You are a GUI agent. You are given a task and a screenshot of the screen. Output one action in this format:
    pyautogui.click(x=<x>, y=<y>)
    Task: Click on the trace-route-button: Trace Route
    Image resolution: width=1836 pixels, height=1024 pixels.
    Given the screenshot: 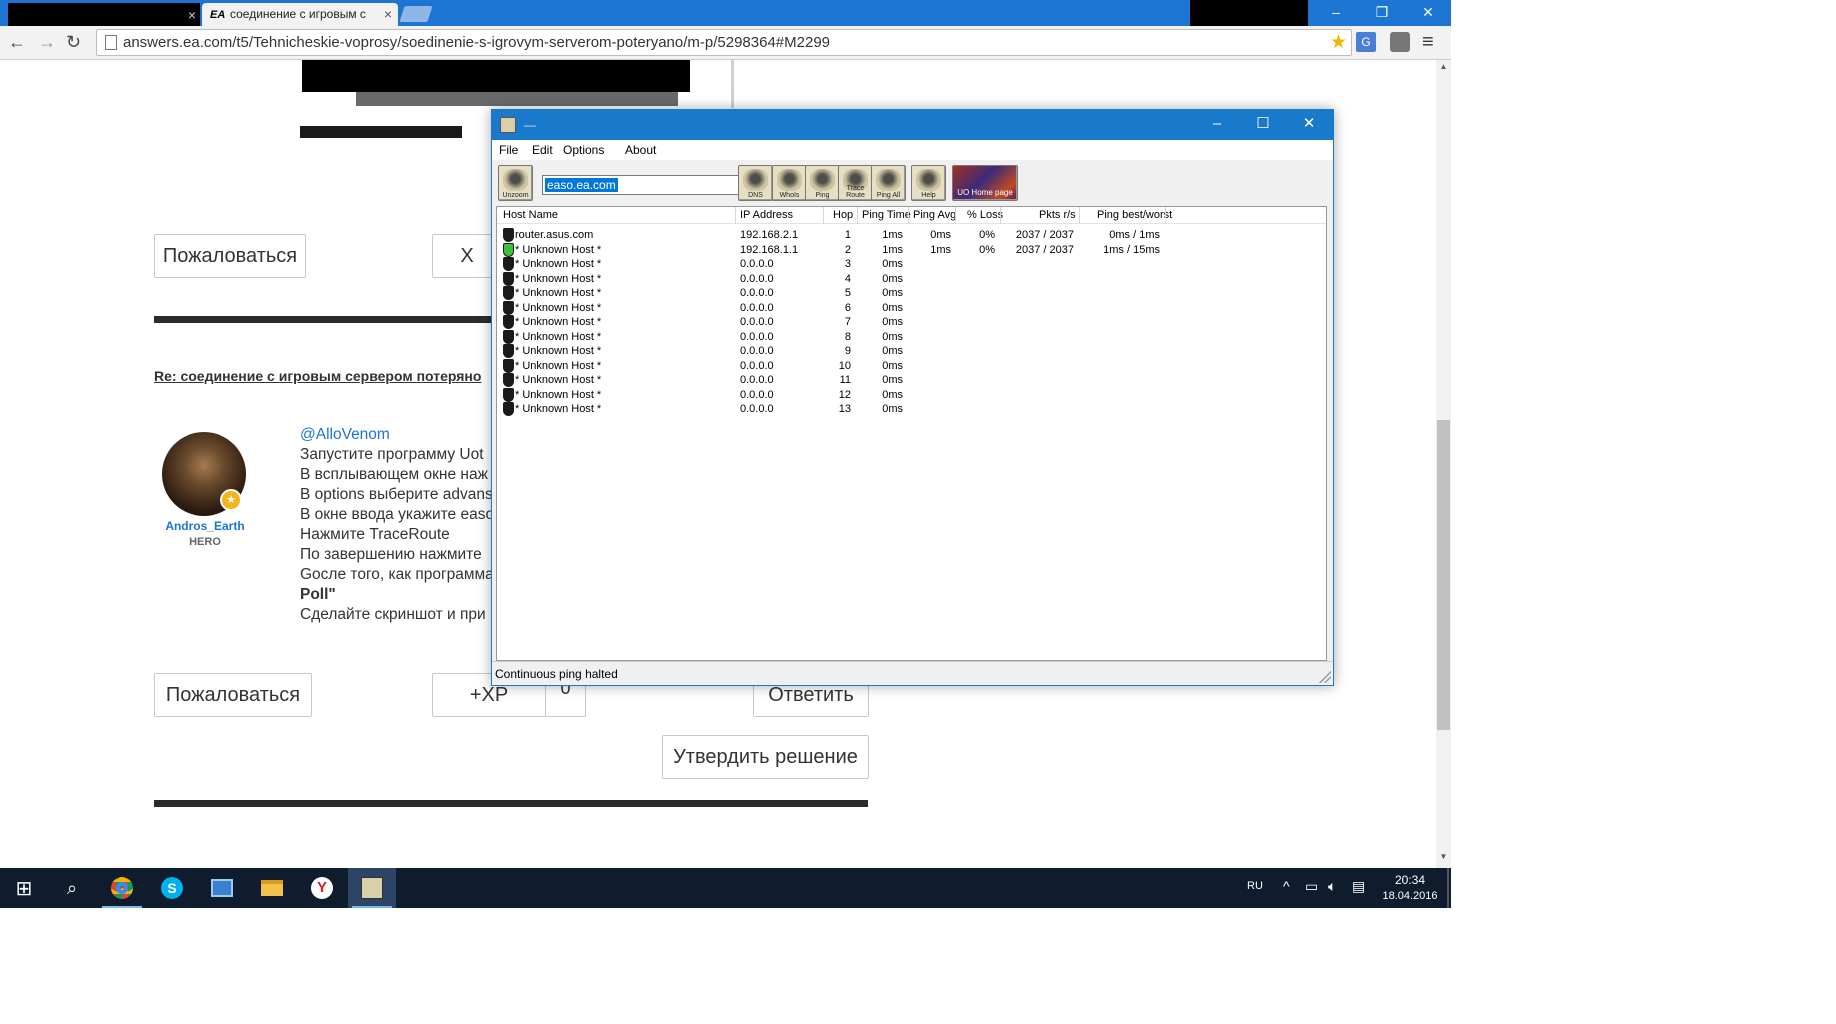 What is the action you would take?
    pyautogui.click(x=855, y=183)
    